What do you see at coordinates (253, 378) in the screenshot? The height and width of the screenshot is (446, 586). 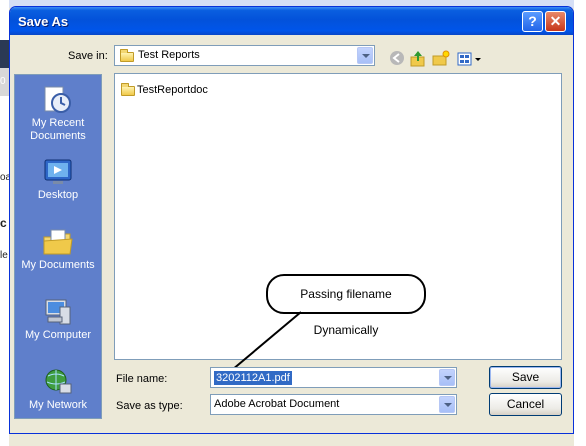 I see `file-name-value: 3202112A1.pdf` at bounding box center [253, 378].